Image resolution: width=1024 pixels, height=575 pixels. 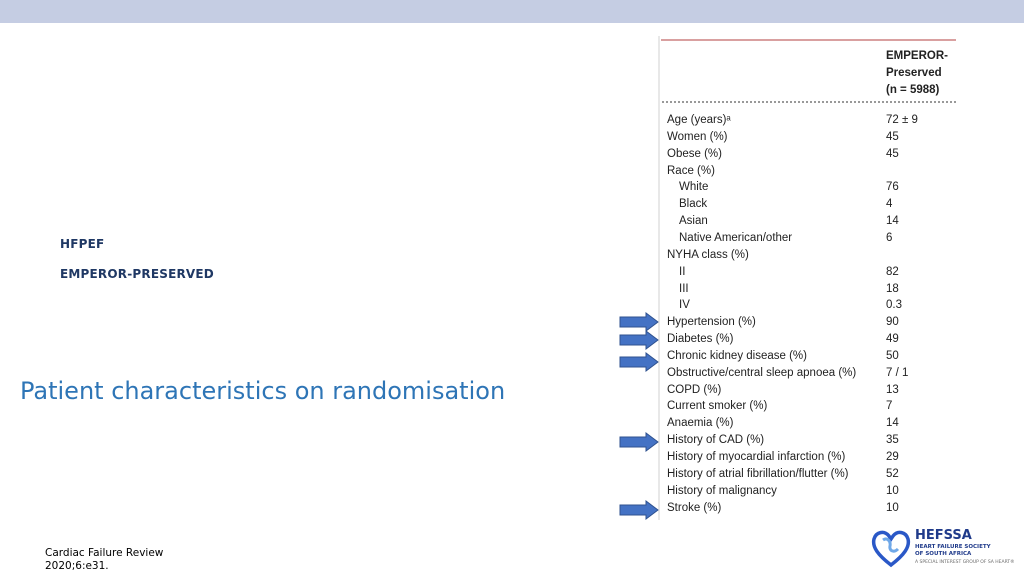 What do you see at coordinates (809, 102) in the screenshot?
I see `header-divider` at bounding box center [809, 102].